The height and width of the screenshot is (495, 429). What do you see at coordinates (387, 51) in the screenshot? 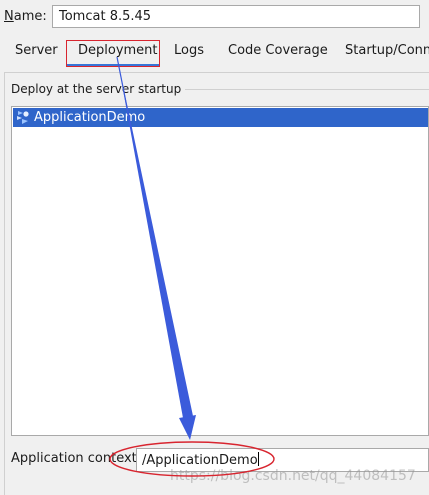
I see `tab-startup-connection: Startup/Conne` at bounding box center [387, 51].